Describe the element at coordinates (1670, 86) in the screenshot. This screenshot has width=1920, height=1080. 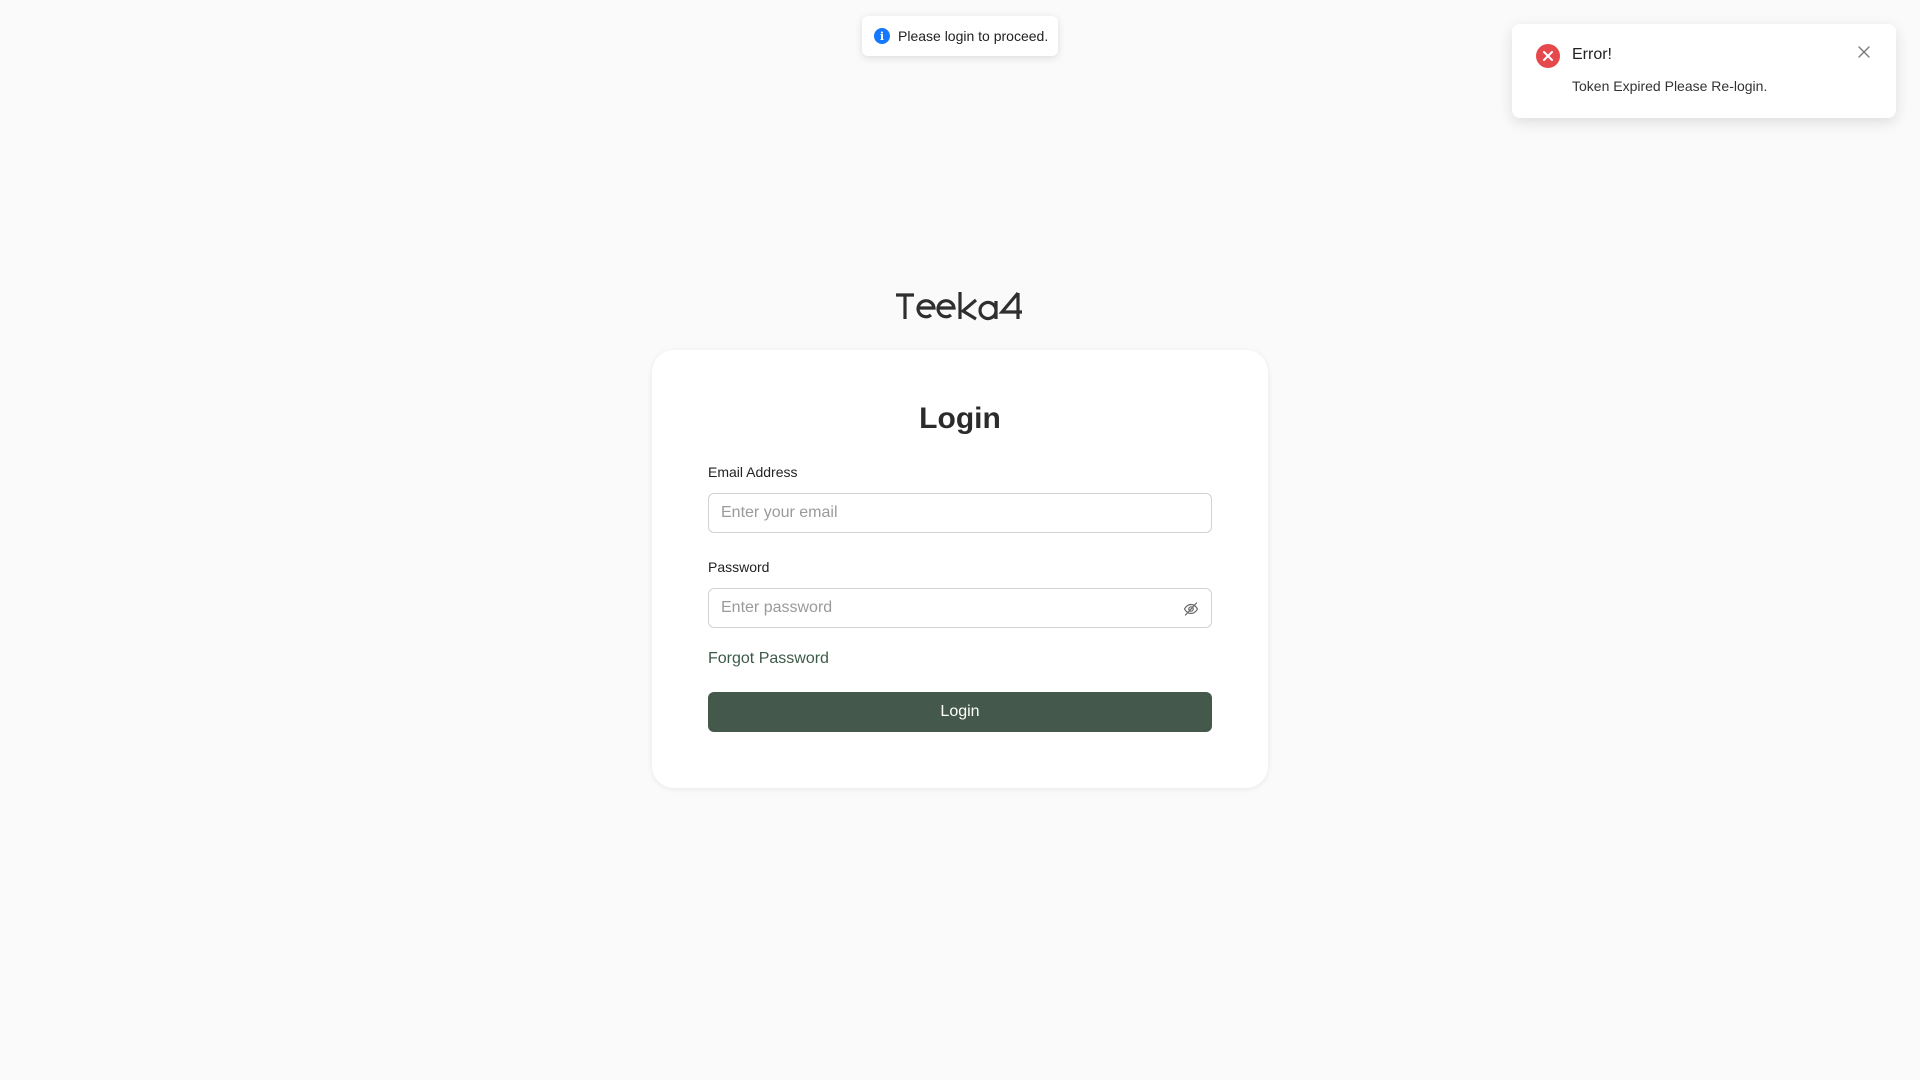
I see `error-message: Token Expired Please Re-login.` at that location.